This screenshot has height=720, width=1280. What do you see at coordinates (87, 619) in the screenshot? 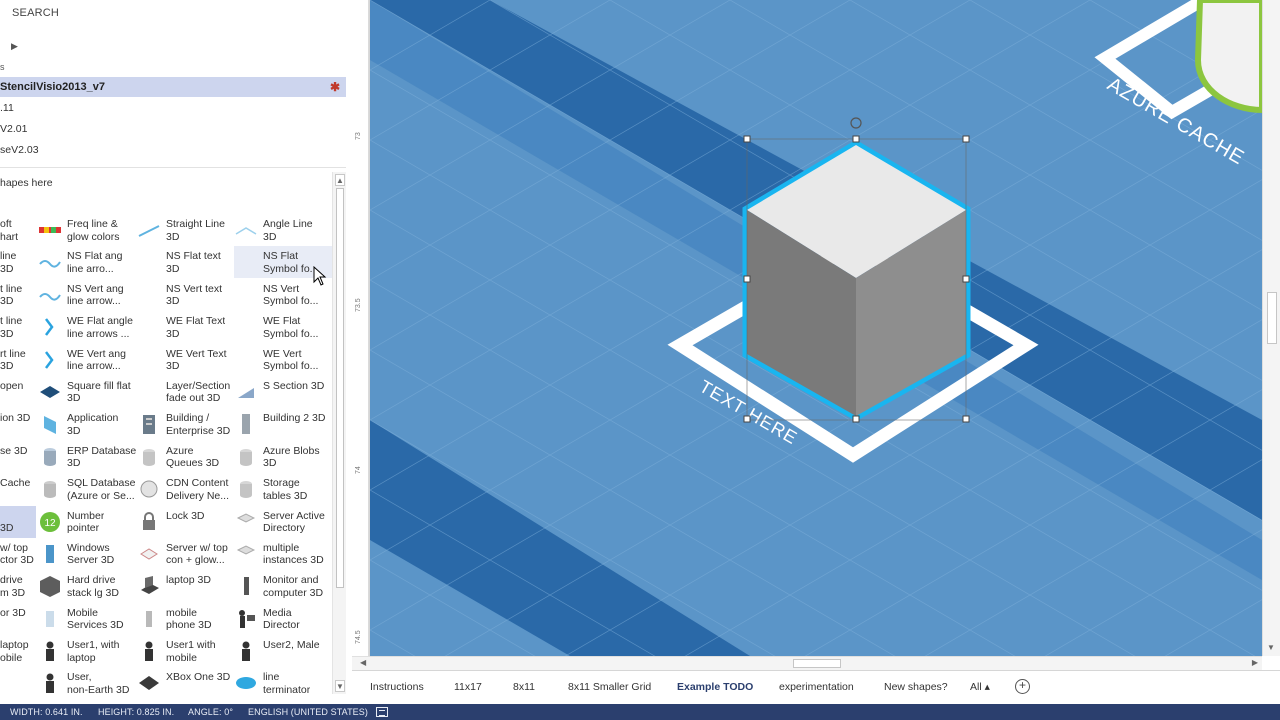
I see `shape-item: Mobile Services 3D` at bounding box center [87, 619].